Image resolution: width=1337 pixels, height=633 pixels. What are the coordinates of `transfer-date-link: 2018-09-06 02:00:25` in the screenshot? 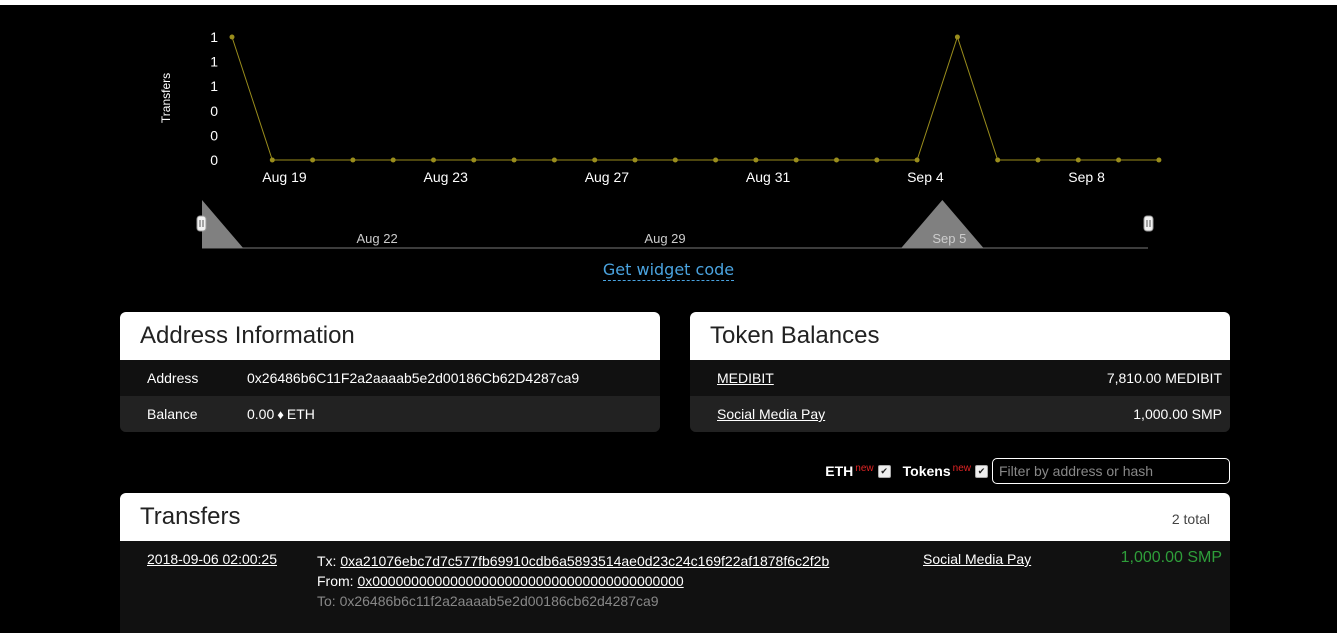 It's located at (212, 559).